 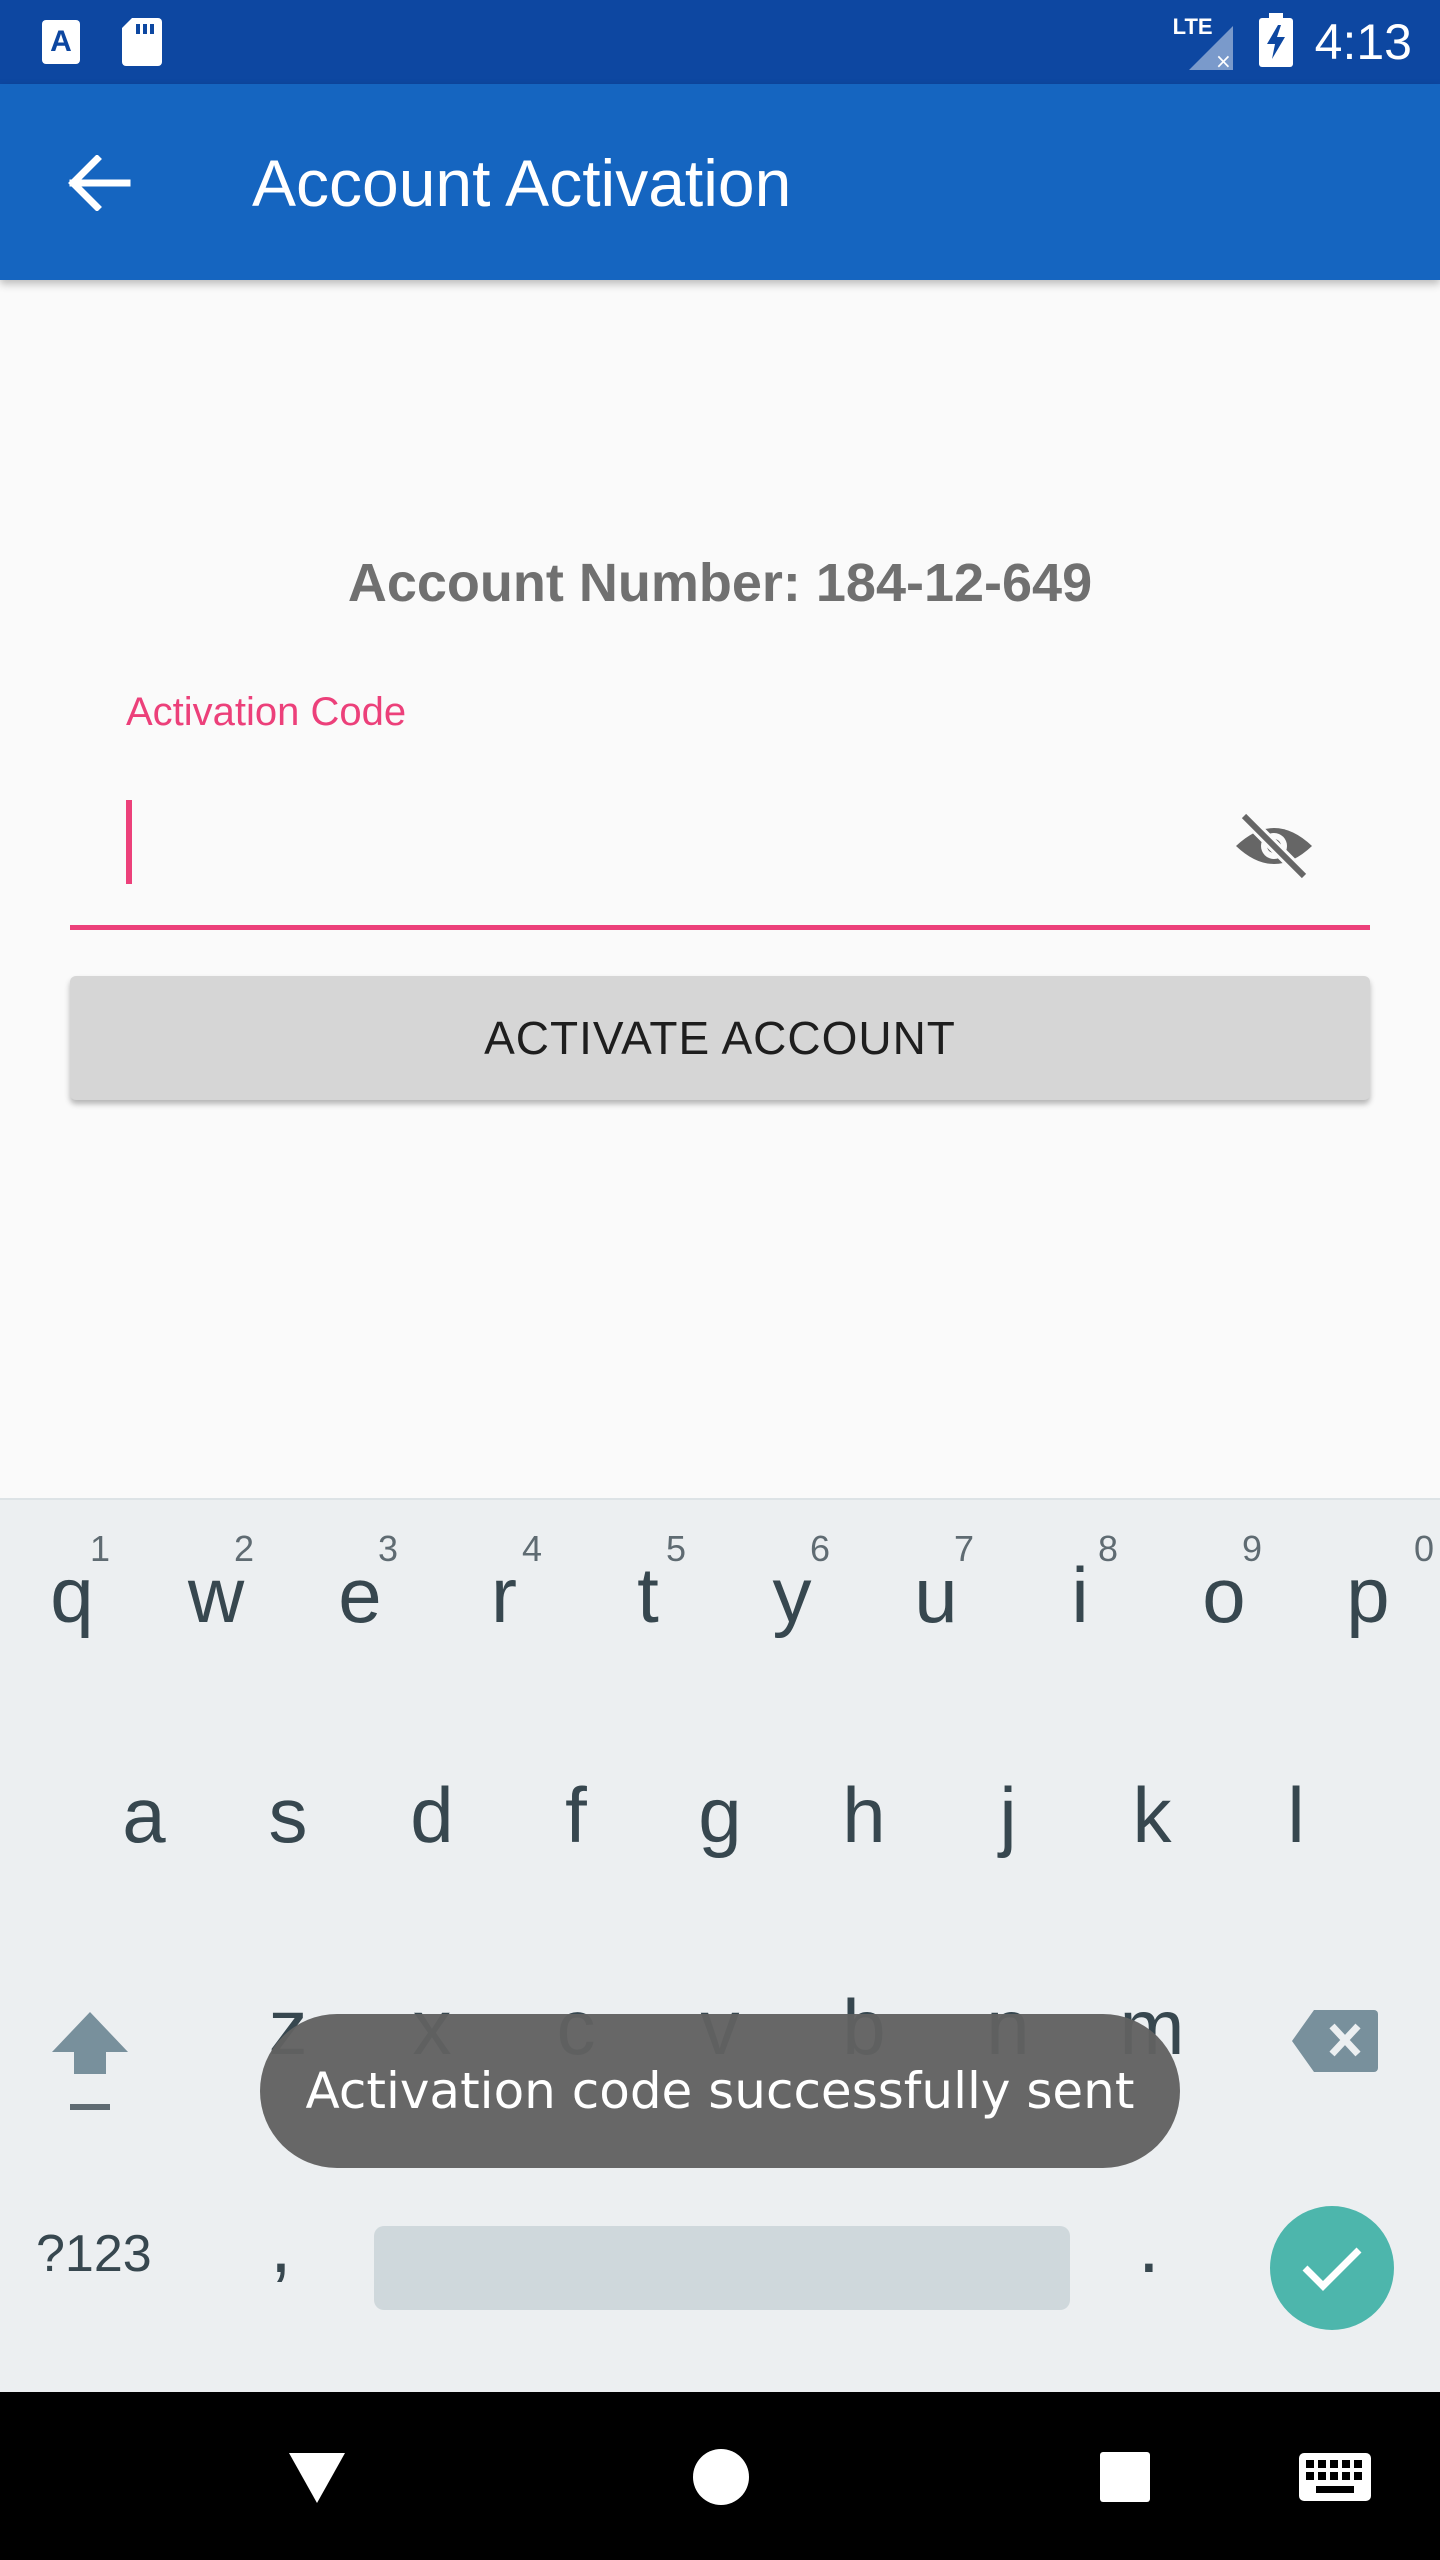 I want to click on key-label: i, so click(x=1080, y=1595).